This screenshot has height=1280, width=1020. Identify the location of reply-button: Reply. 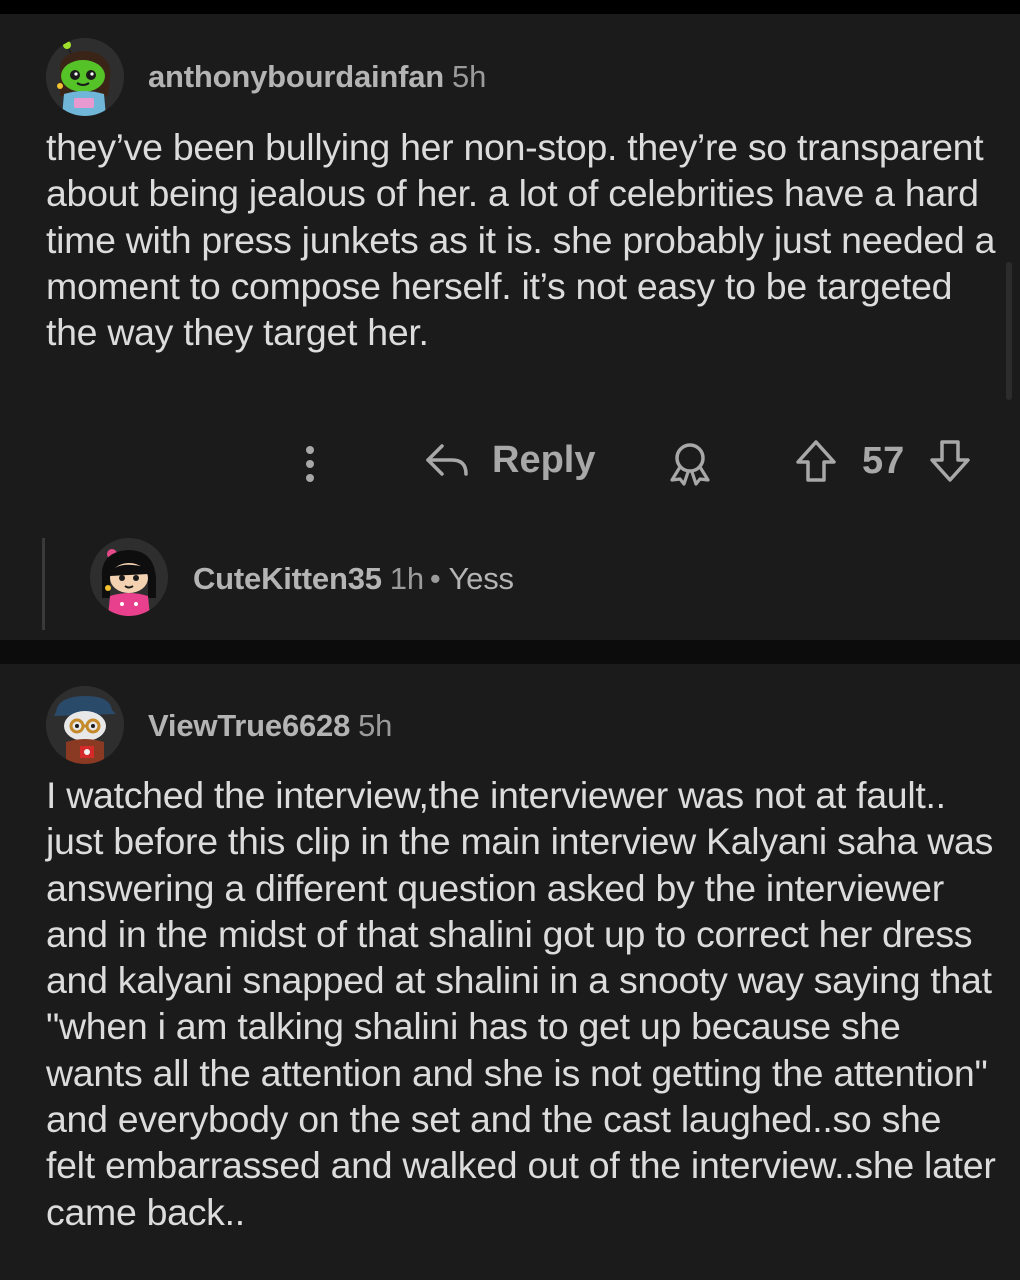
(509, 460).